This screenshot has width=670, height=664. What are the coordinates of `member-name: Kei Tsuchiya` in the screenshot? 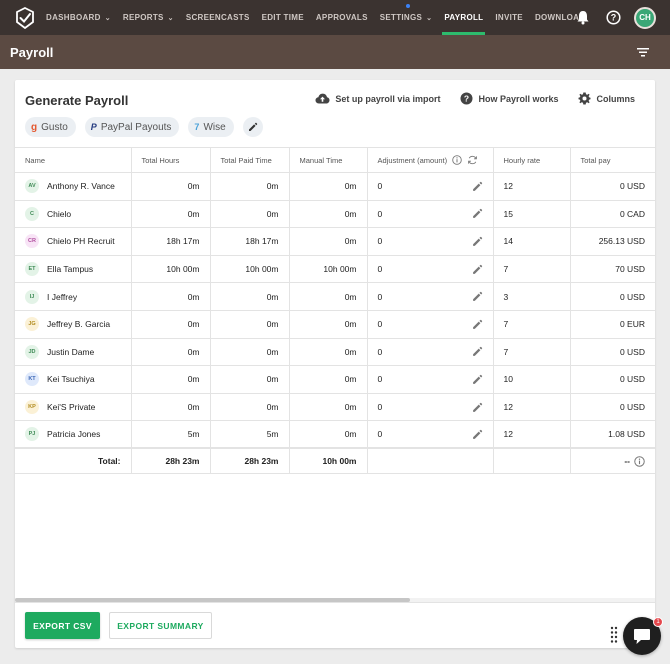 It's located at (71, 379).